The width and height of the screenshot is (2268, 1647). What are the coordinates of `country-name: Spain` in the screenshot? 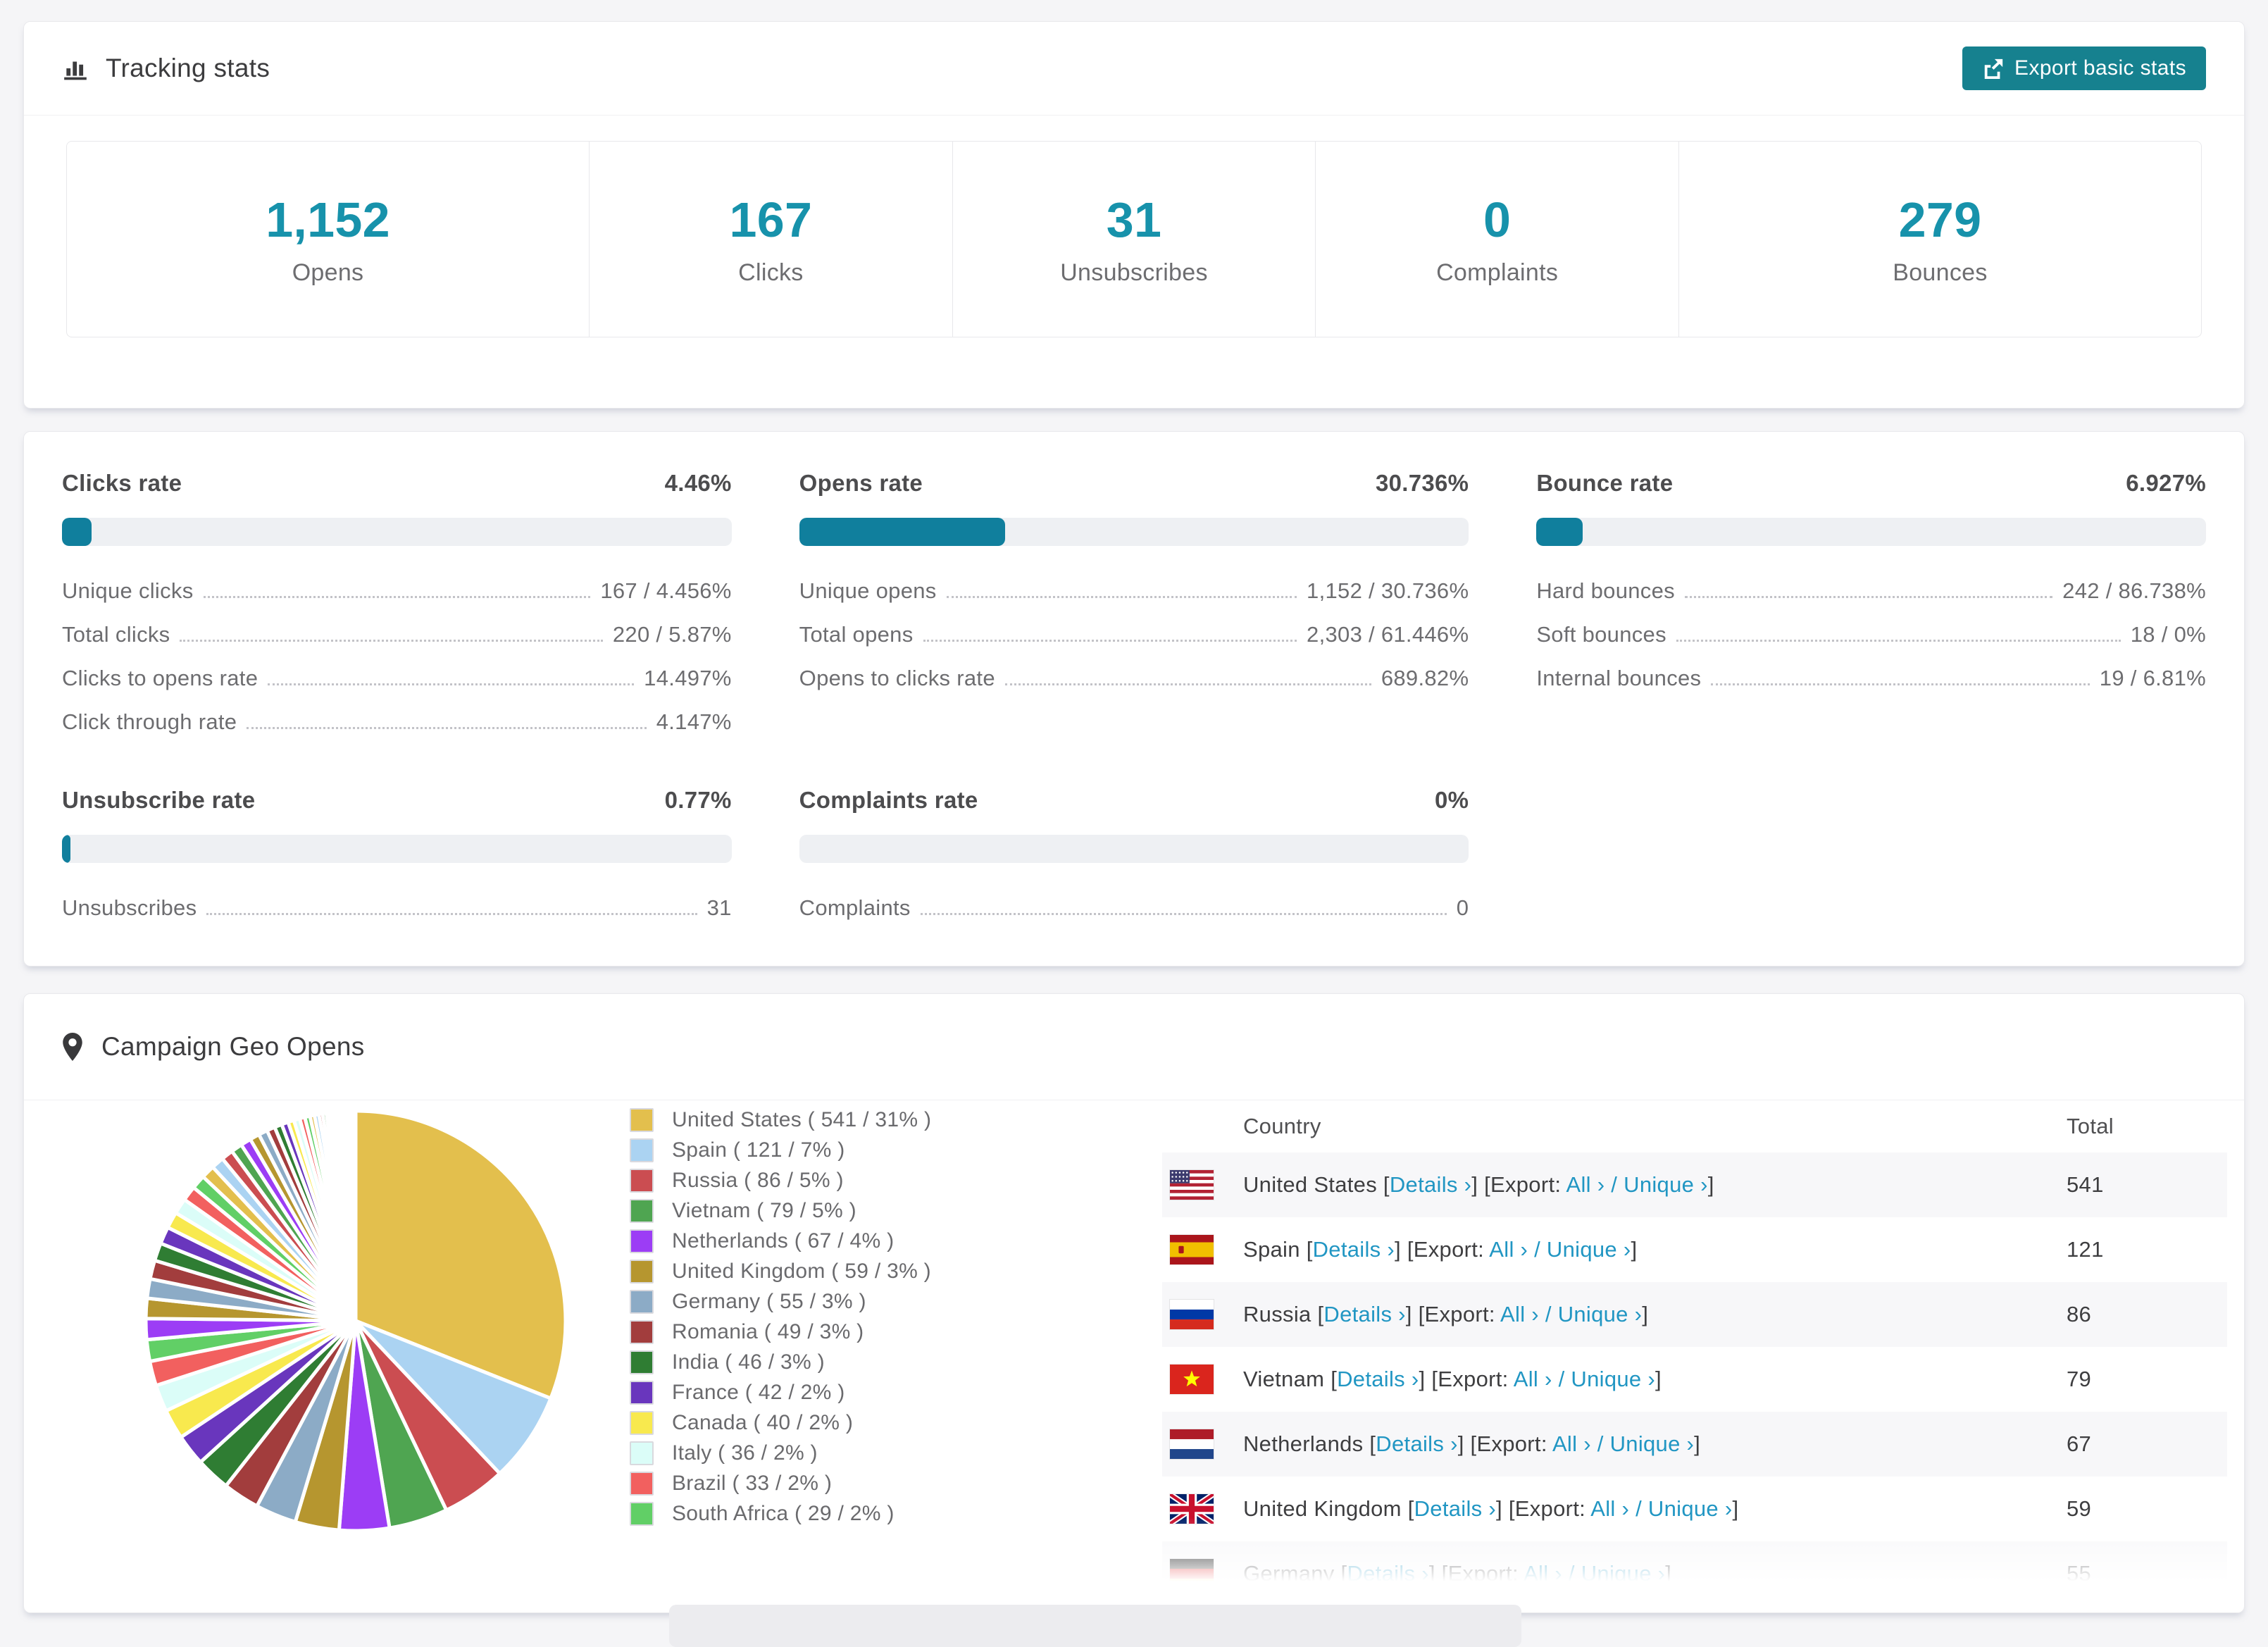 It's located at (1275, 1249).